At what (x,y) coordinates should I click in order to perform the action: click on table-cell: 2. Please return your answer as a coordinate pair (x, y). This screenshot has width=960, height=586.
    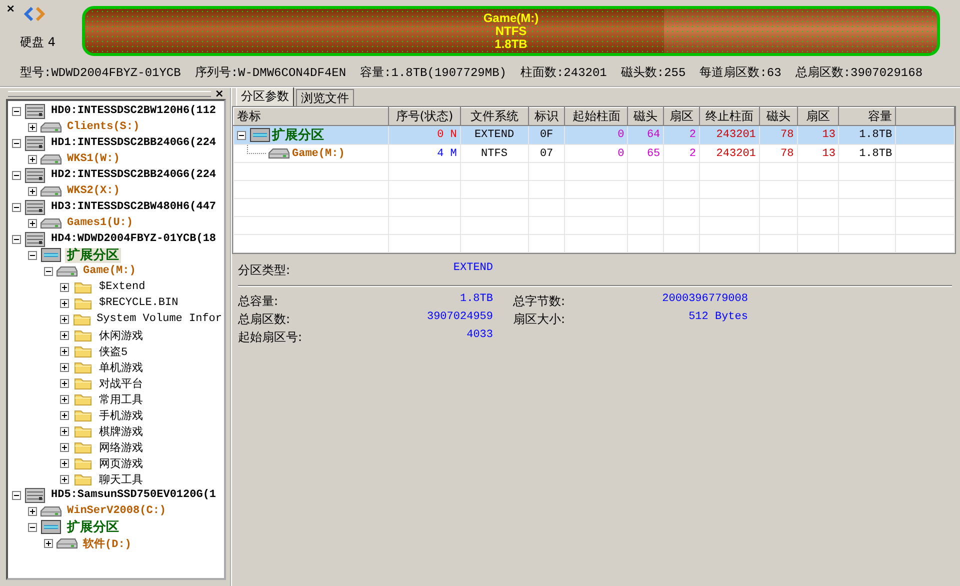
    Looking at the image, I should click on (682, 135).